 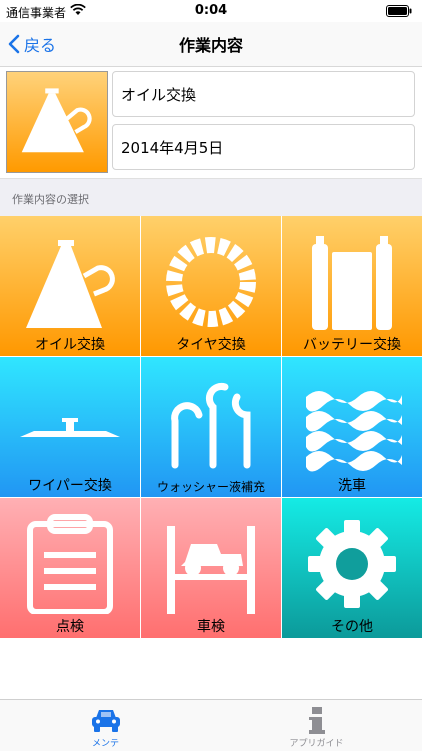 I want to click on page-title: 作業内容, so click(x=210, y=45).